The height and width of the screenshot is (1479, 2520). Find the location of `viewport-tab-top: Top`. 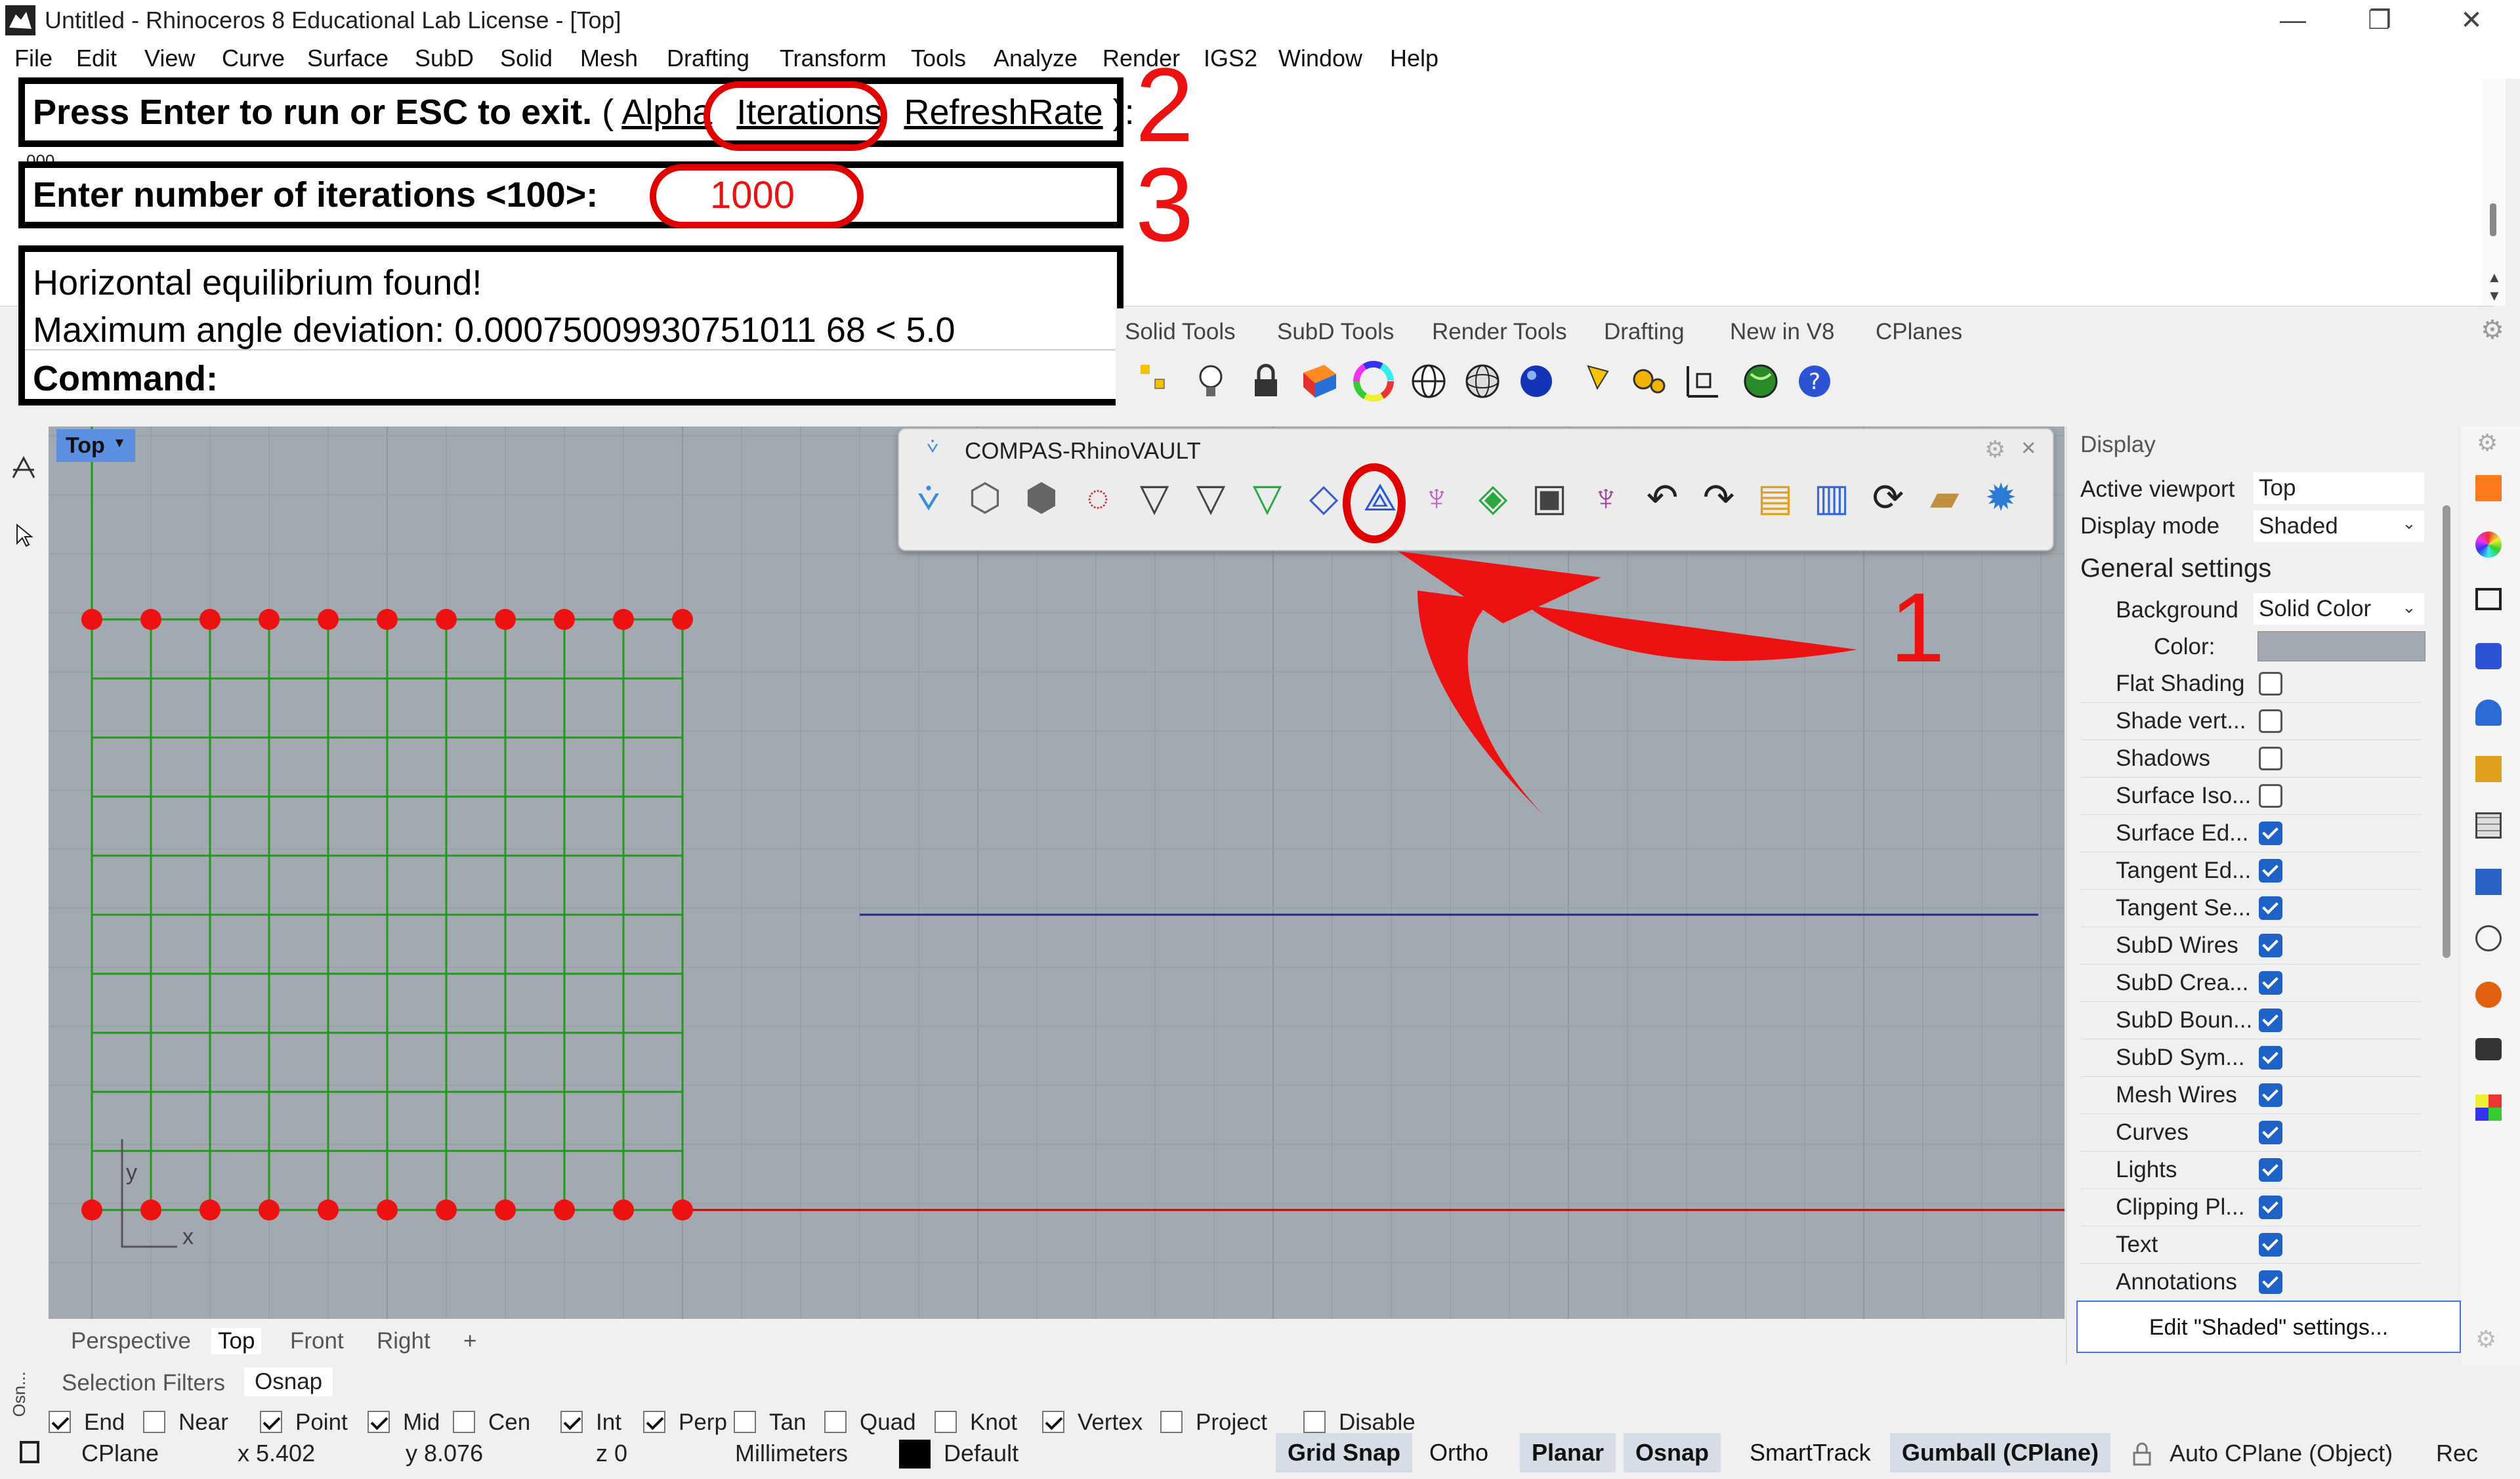

viewport-tab-top: Top is located at coordinates (236, 1341).